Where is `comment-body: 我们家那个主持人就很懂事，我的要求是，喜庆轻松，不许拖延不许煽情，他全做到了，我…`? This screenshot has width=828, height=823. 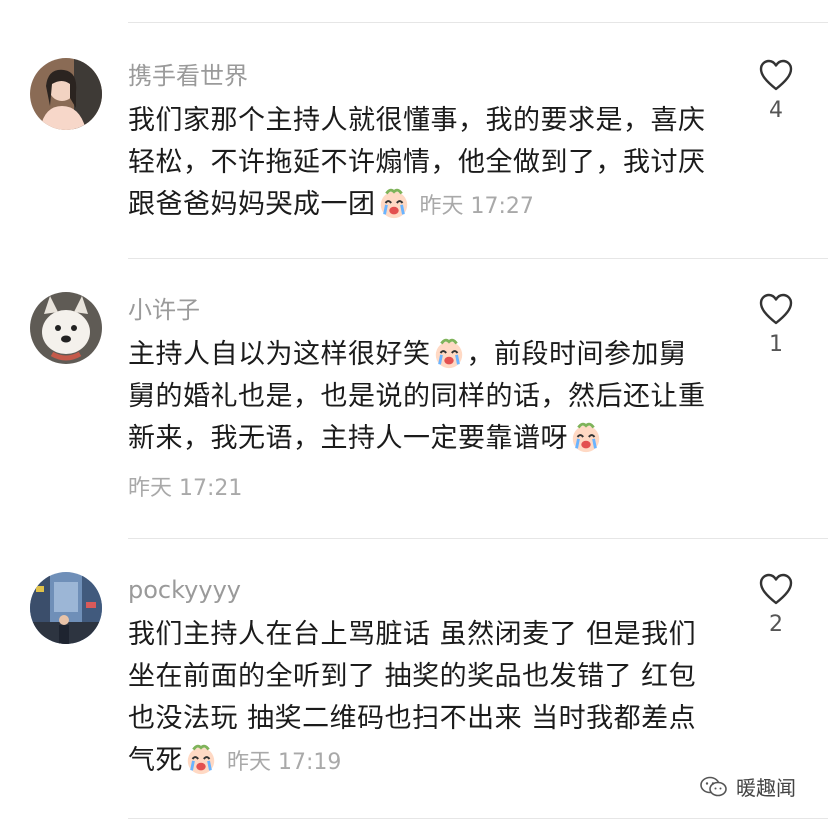 comment-body: 我们家那个主持人就很懂事，我的要求是，喜庆轻松，不许拖延不许煽情，他全做到了，我… is located at coordinates (417, 162).